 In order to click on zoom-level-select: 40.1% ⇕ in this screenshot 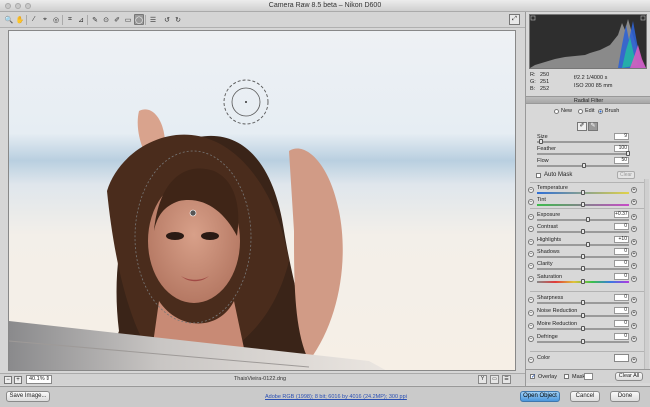, I will do `click(39, 379)`.